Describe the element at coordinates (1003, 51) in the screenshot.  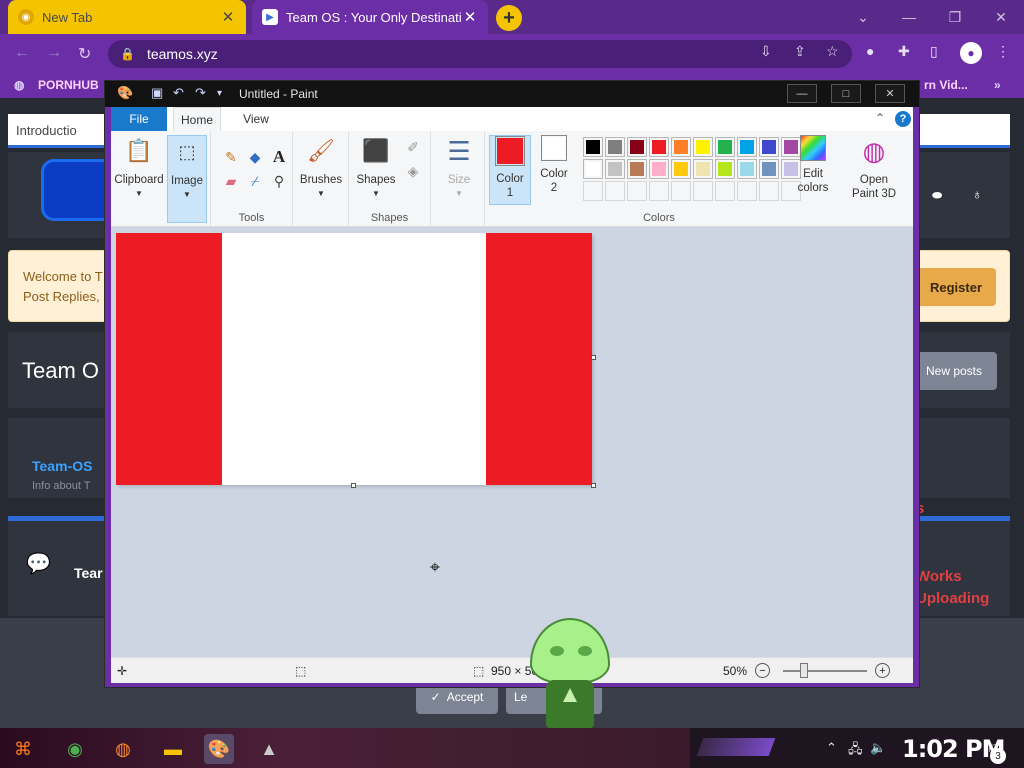
I see `menu-icon: ⋮` at that location.